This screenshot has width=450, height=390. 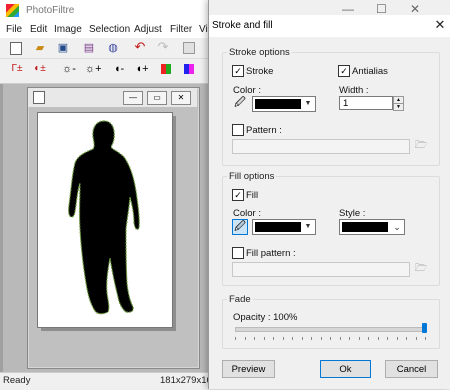 I want to click on contrast-down-icon: ◖-, so click(x=119, y=69).